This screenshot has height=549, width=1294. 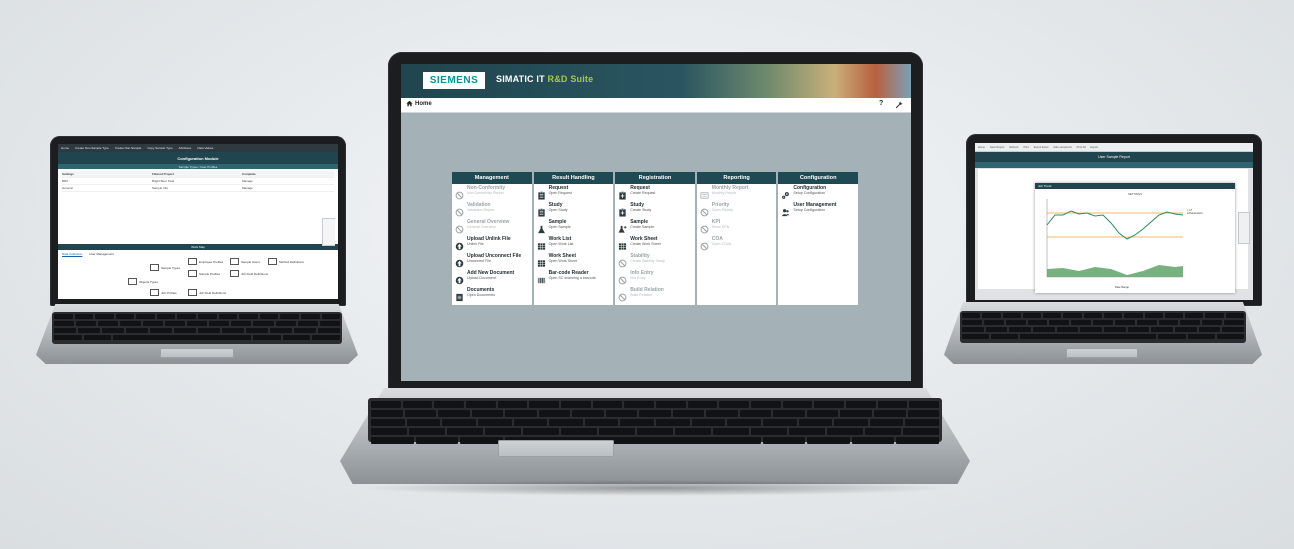 I want to click on legend-item: ■ Parameters, so click(x=1195, y=214).